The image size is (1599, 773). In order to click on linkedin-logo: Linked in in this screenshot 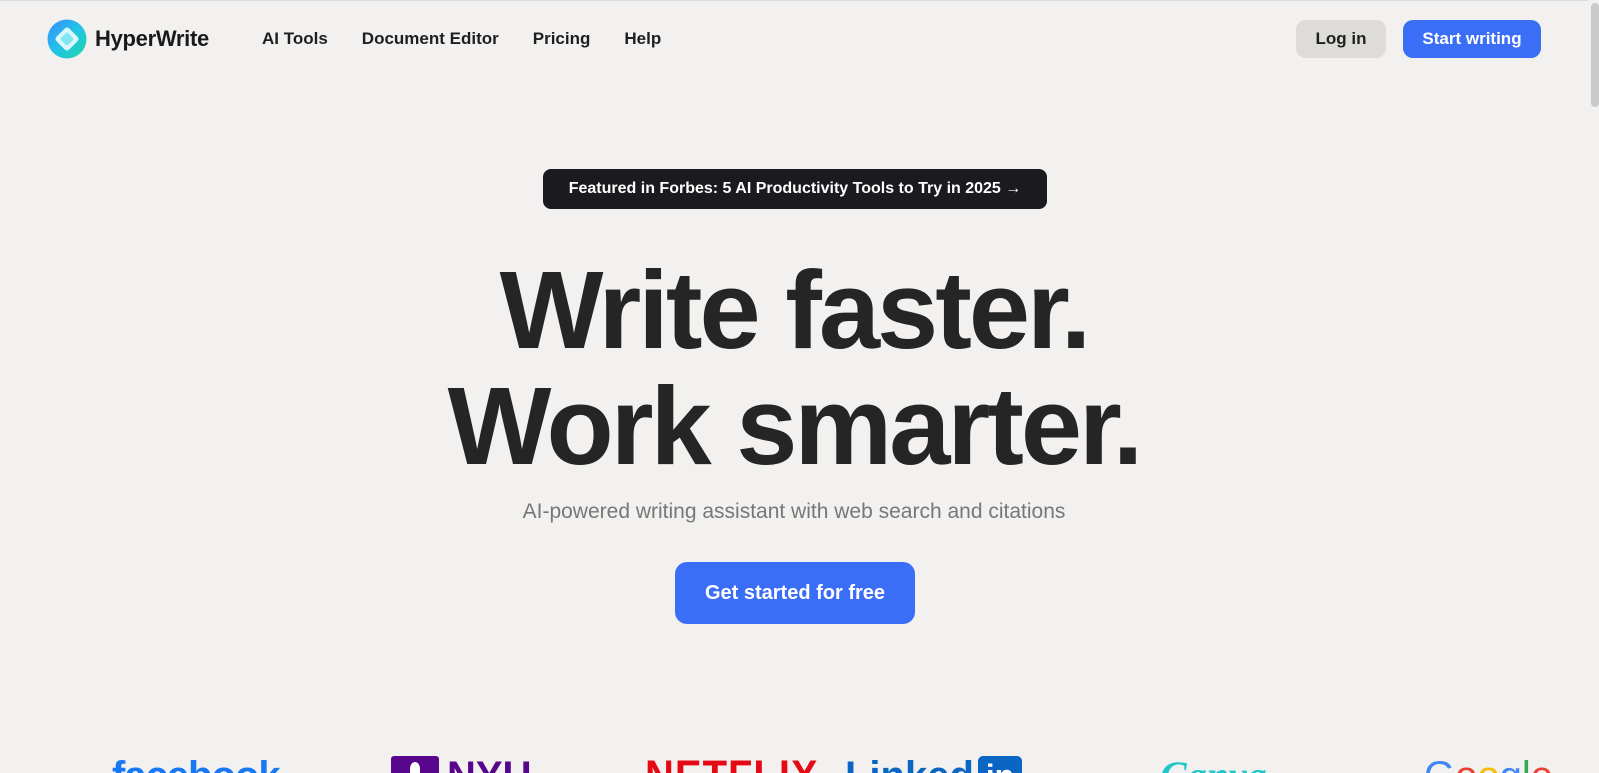, I will do `click(933, 764)`.